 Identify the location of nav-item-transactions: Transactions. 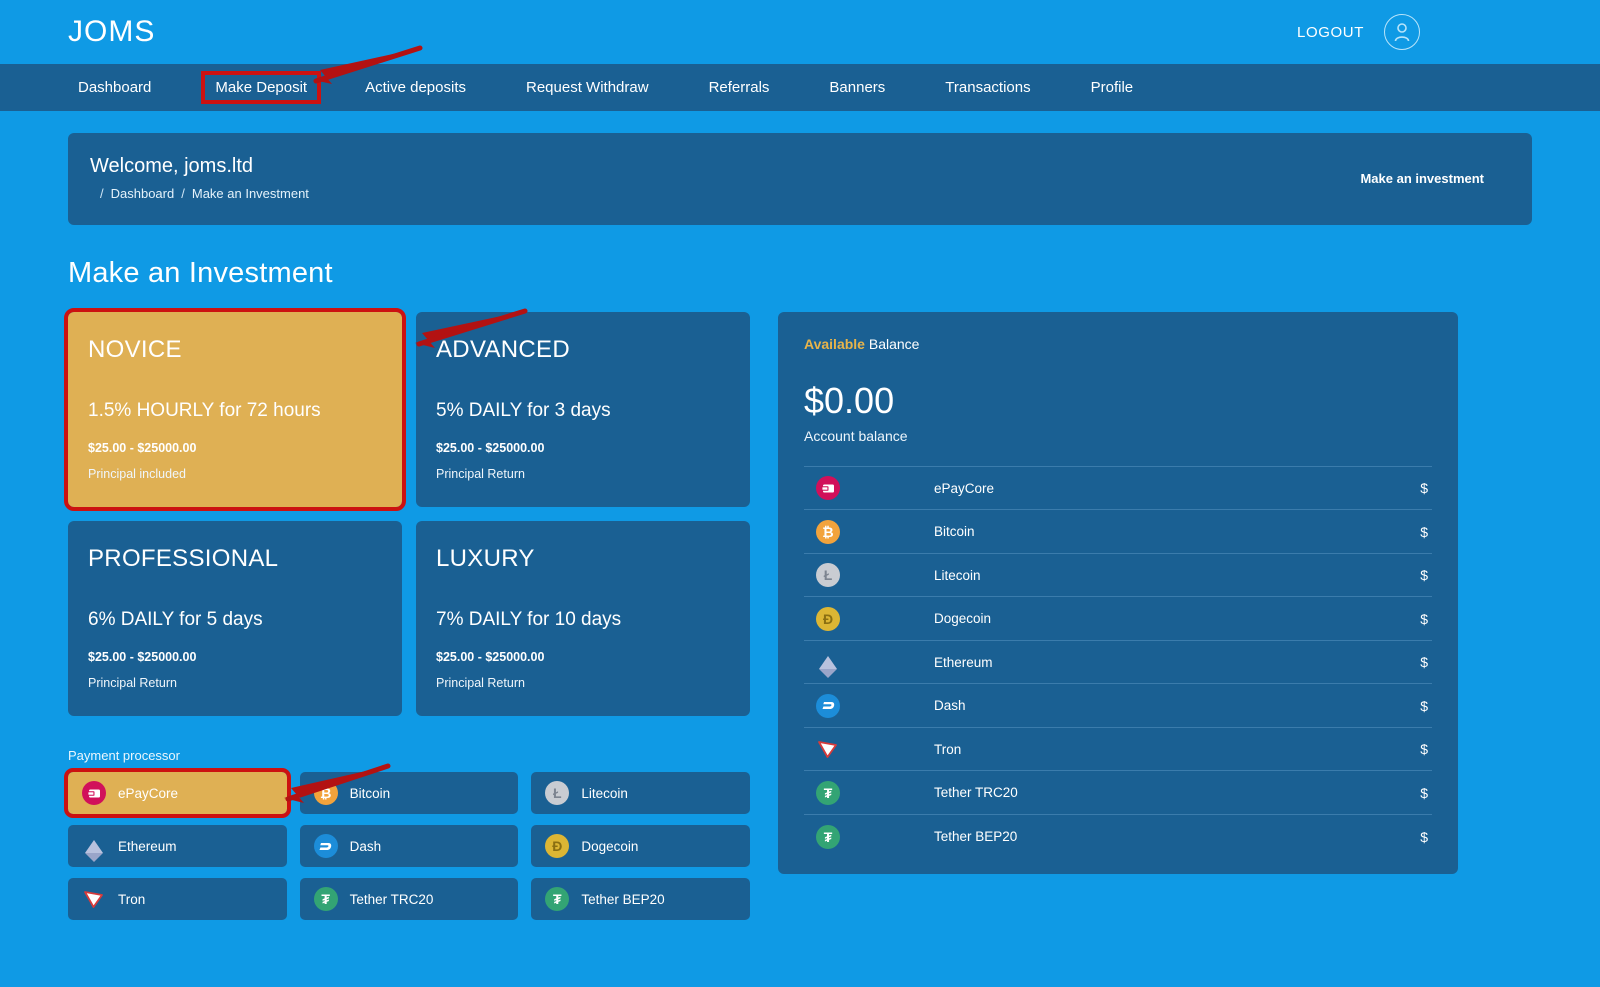
(987, 87).